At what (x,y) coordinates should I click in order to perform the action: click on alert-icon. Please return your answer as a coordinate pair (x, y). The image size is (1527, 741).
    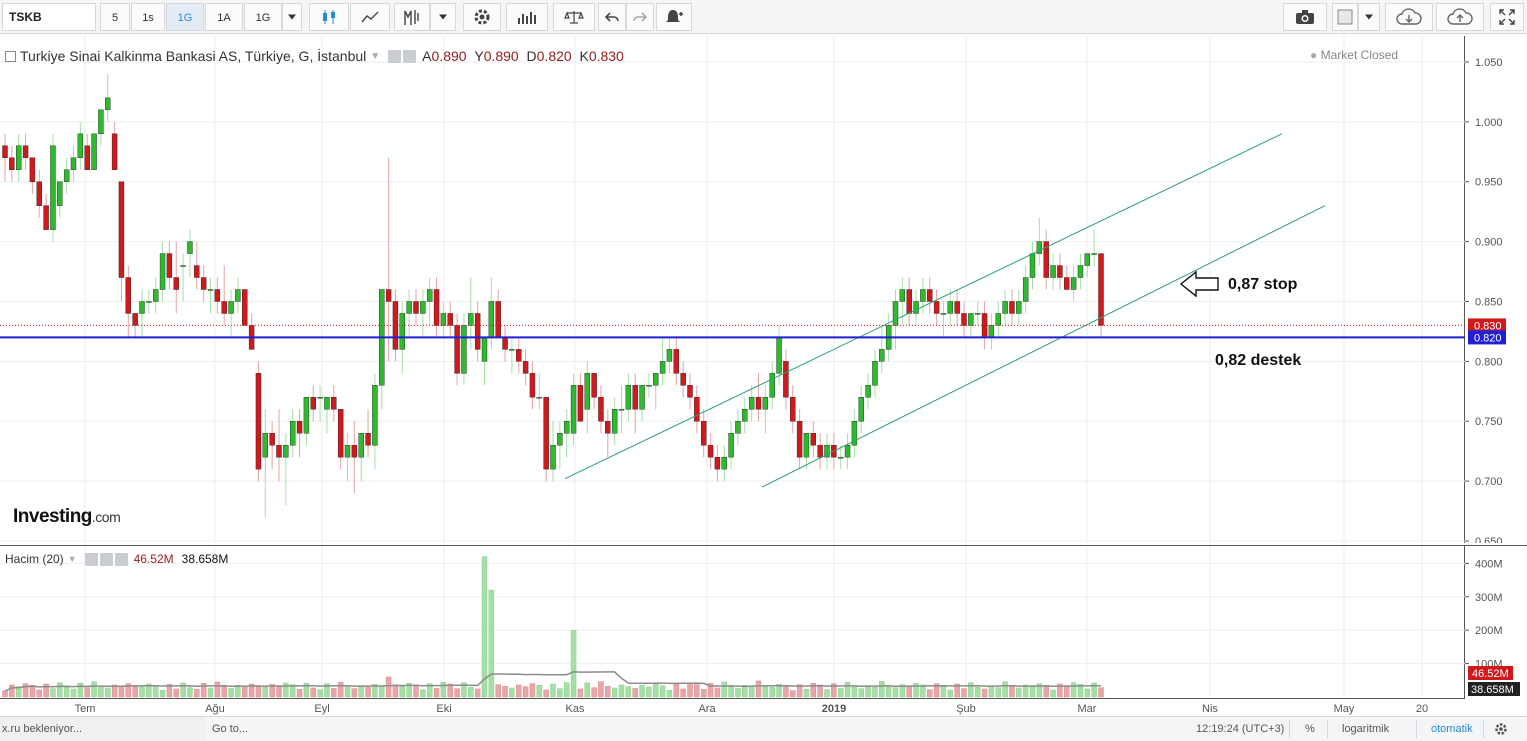
    Looking at the image, I should click on (674, 17).